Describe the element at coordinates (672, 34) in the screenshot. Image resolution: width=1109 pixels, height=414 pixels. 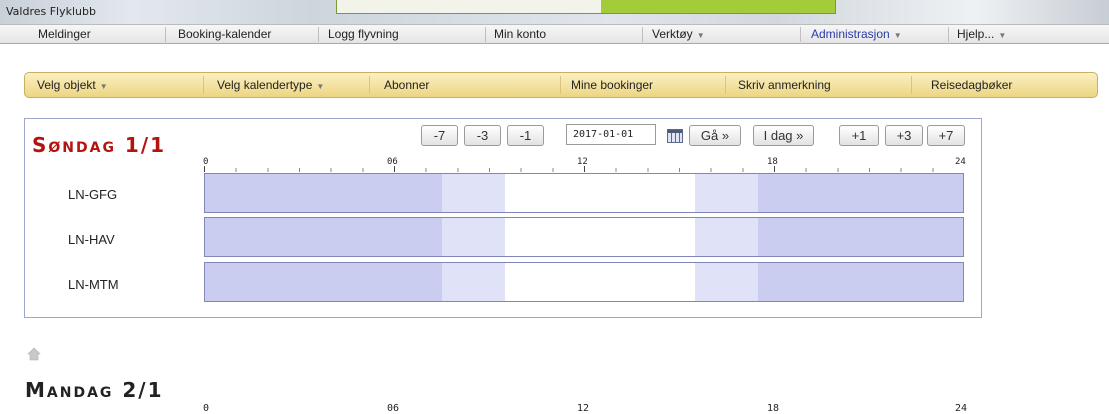
I see `nav-item-verktoy-label: Verktøy` at that location.